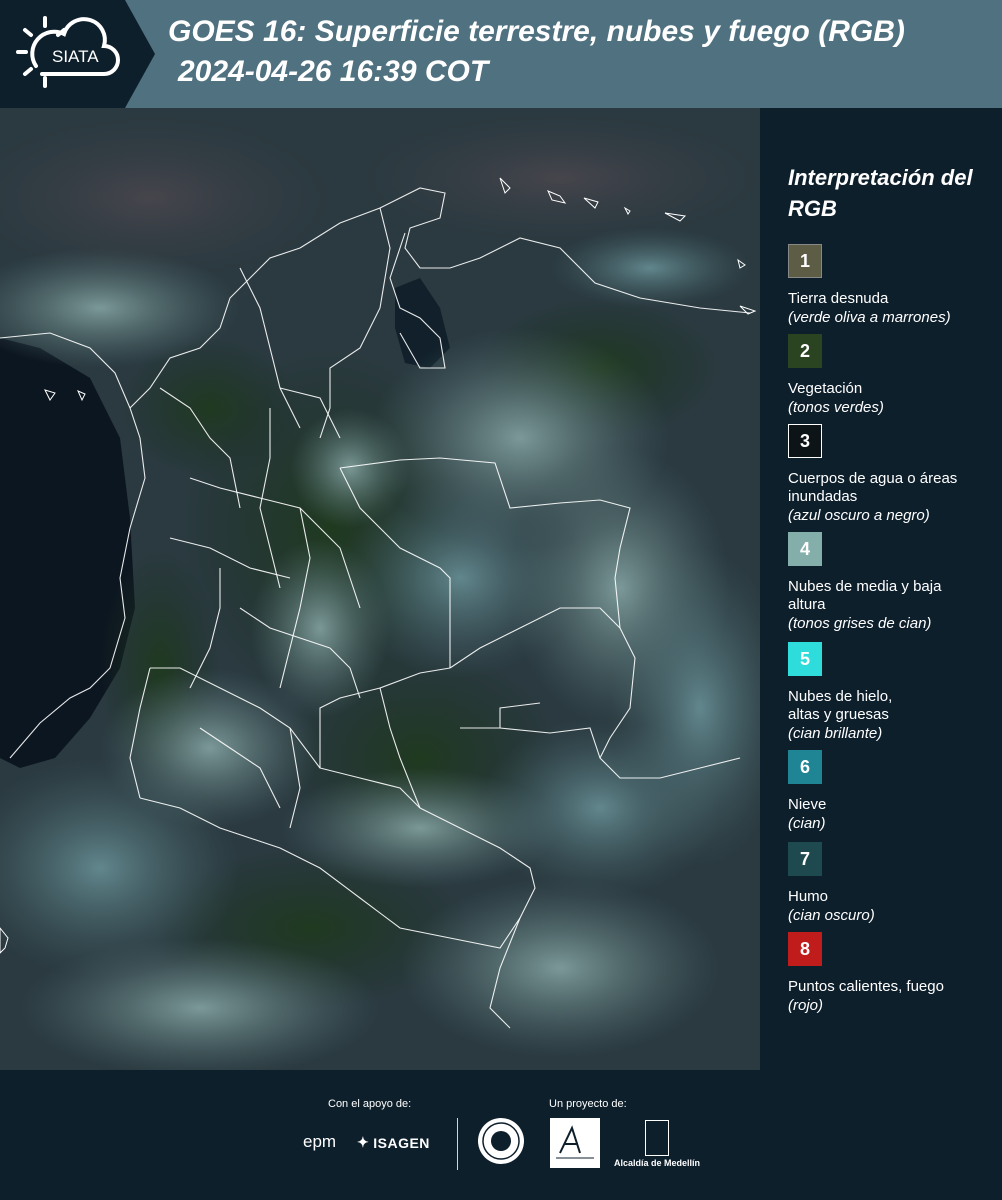 The height and width of the screenshot is (1200, 1002). Describe the element at coordinates (805, 441) in the screenshot. I see `swatch-3: 3` at that location.